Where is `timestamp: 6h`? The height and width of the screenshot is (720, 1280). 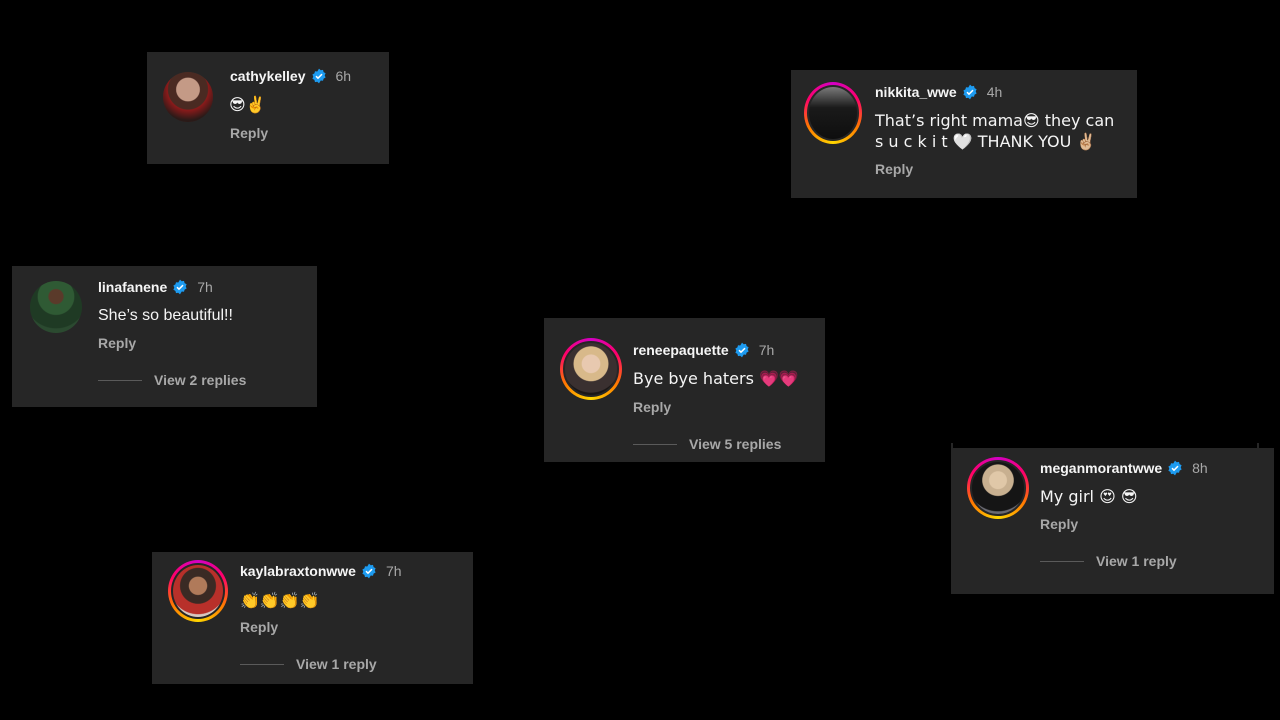 timestamp: 6h is located at coordinates (343, 76).